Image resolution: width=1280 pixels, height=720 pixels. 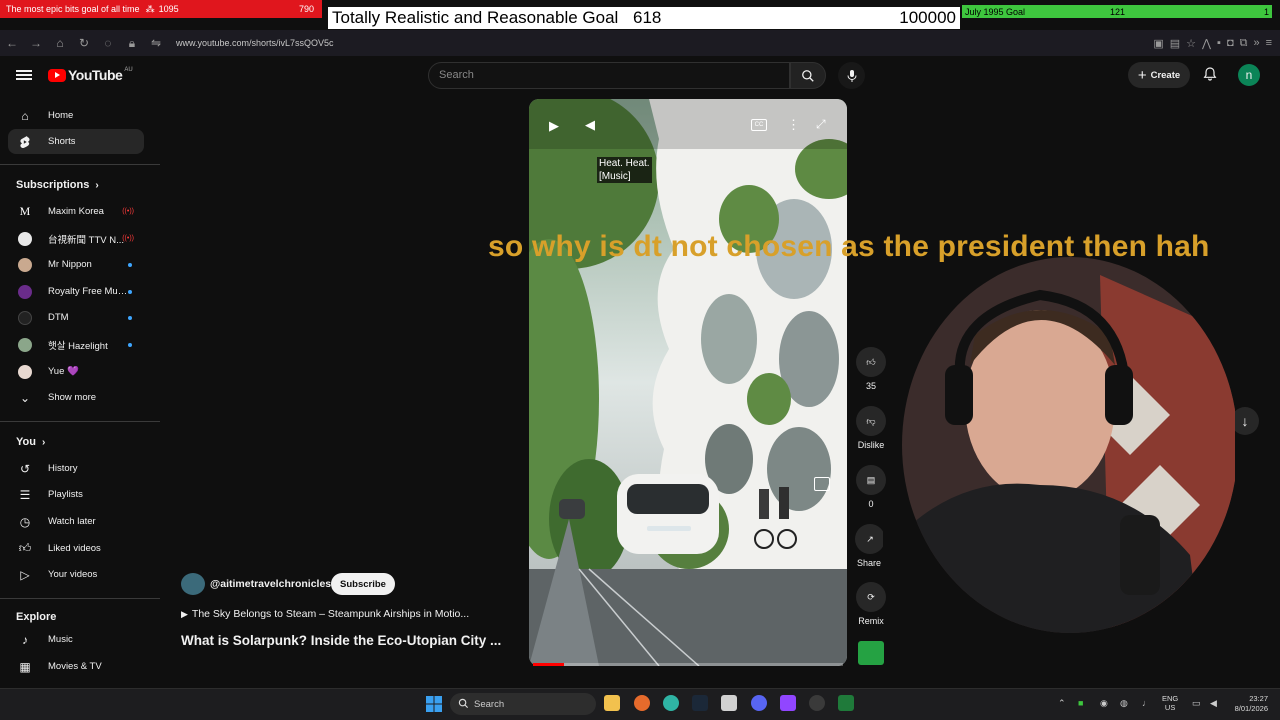 I want to click on taskbar-clock: 23:27 8/01/2026, so click(x=1248, y=704).